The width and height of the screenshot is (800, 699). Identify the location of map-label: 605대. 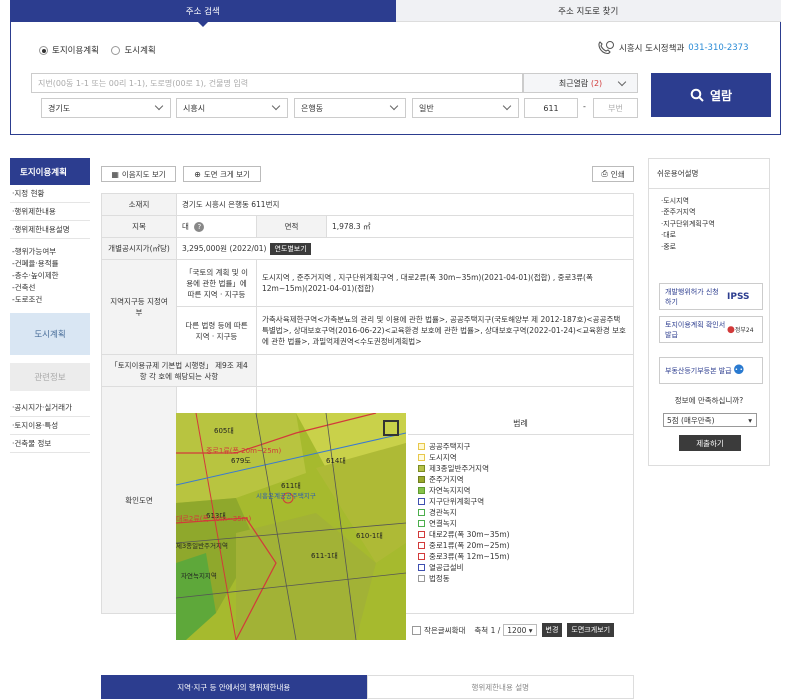
(224, 431).